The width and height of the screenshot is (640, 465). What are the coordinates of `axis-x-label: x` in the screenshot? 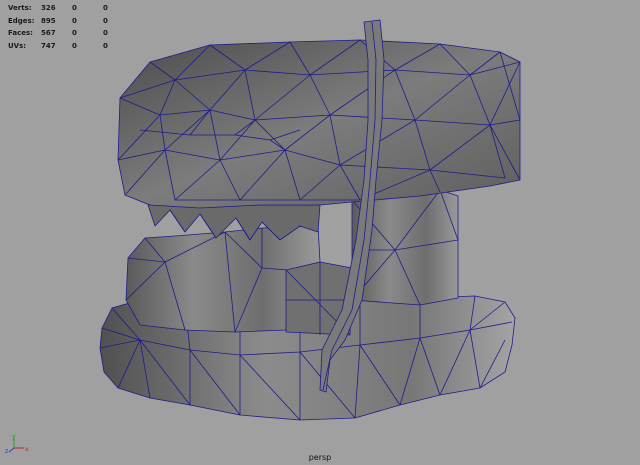 It's located at (27, 449).